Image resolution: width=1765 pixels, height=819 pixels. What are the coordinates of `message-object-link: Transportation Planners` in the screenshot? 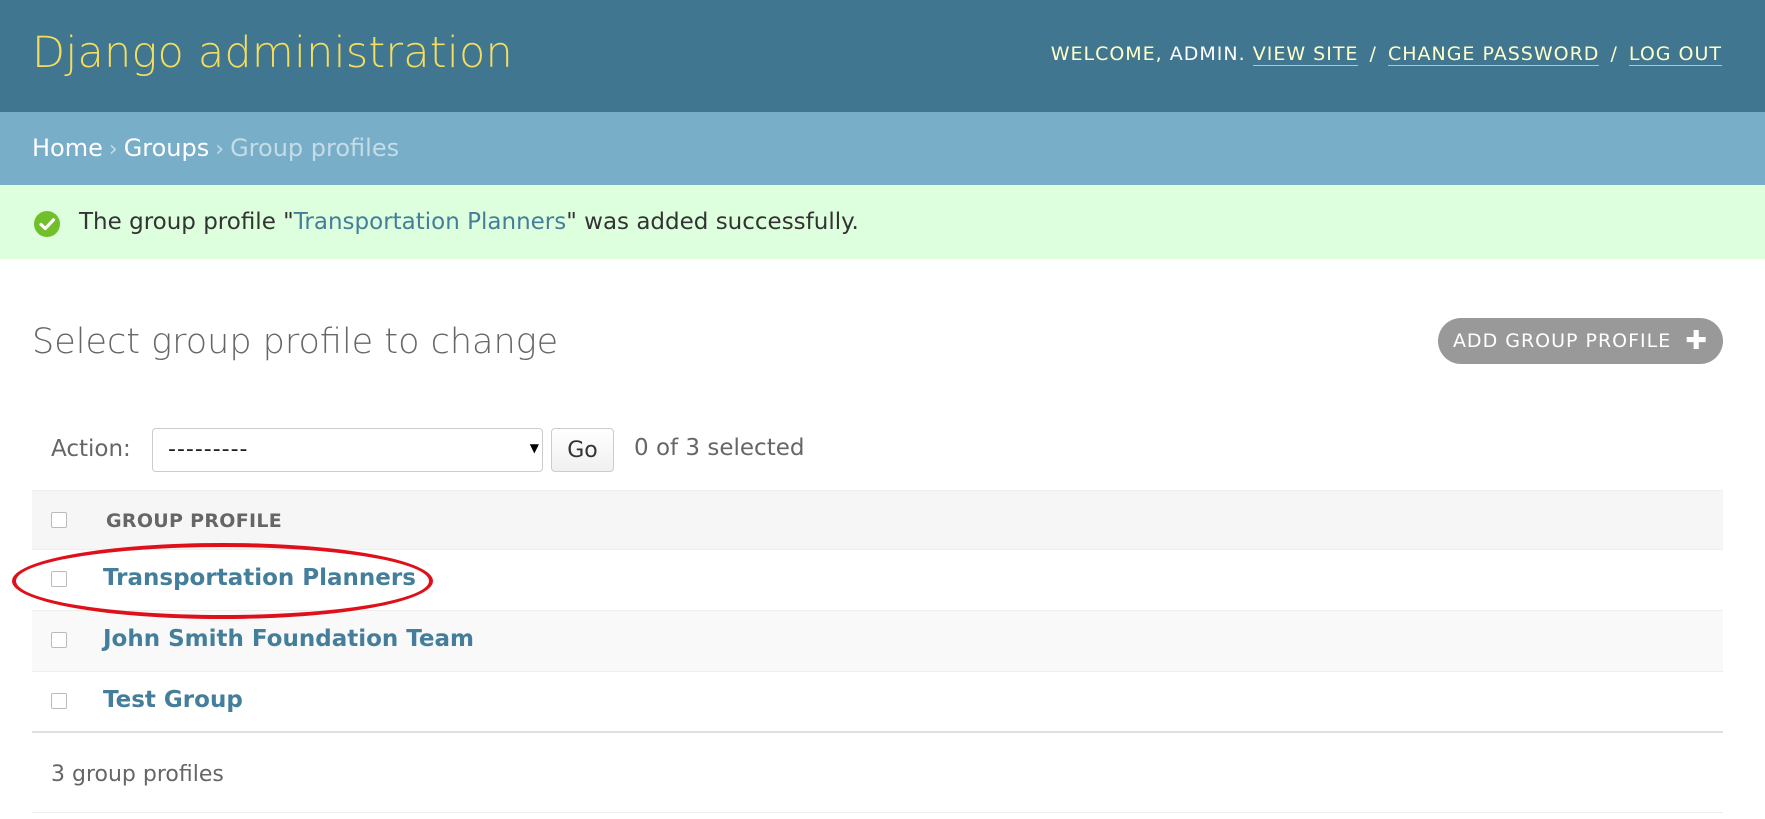 It's located at (430, 222).